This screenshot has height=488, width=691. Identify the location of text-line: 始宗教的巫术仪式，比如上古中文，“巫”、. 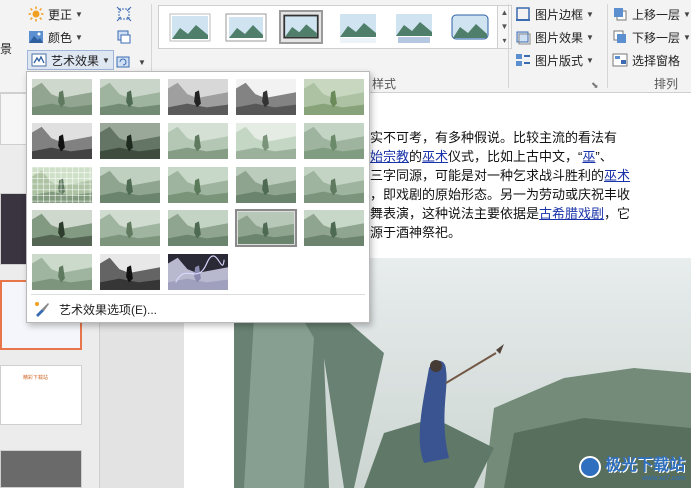
(491, 156).